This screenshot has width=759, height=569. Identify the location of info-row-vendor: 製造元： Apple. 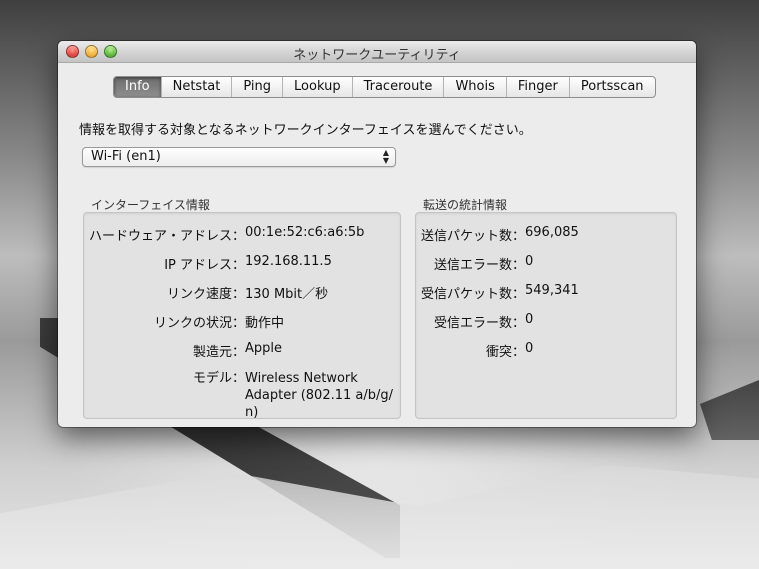
(185, 350).